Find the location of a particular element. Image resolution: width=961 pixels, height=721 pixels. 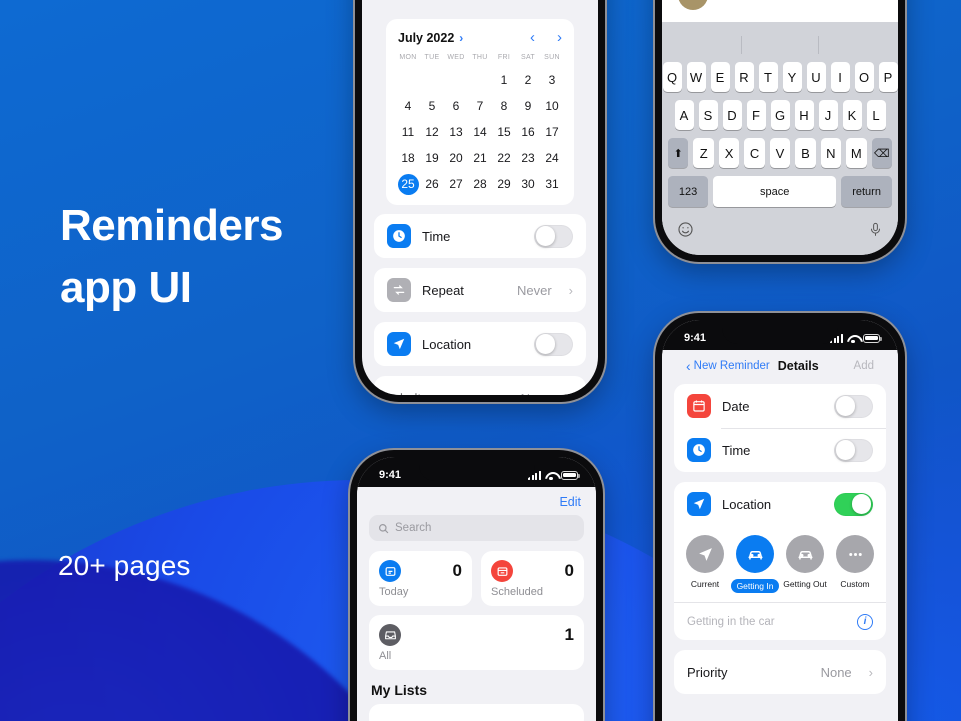

location-option-custom: Custom is located at coordinates (855, 564).